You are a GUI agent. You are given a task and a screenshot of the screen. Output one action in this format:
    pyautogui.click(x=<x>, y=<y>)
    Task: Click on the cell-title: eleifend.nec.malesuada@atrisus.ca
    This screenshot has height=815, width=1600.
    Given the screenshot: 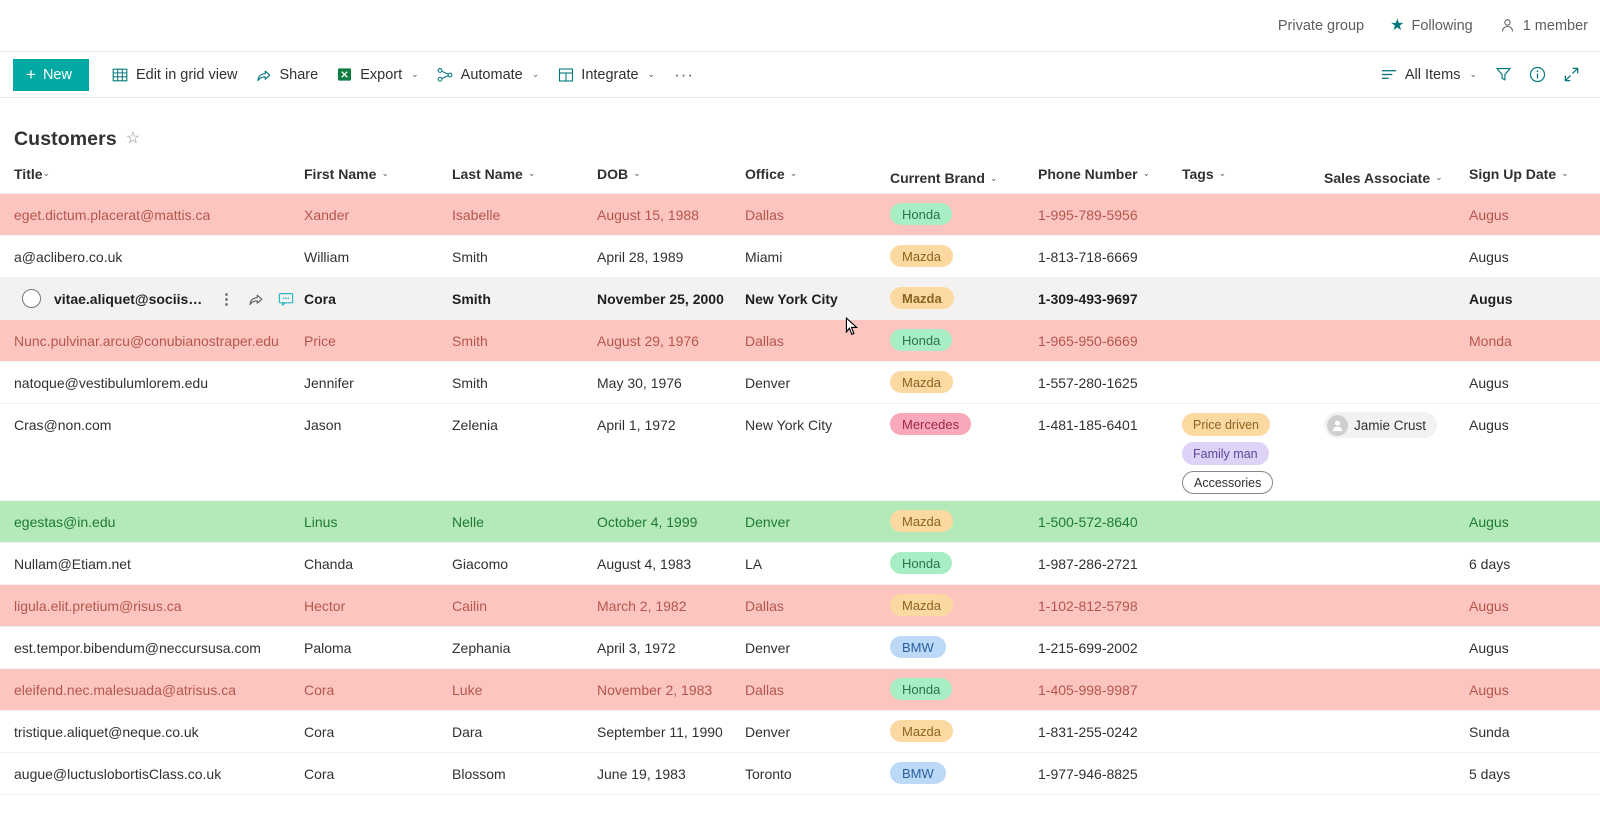 What is the action you would take?
    pyautogui.click(x=159, y=683)
    